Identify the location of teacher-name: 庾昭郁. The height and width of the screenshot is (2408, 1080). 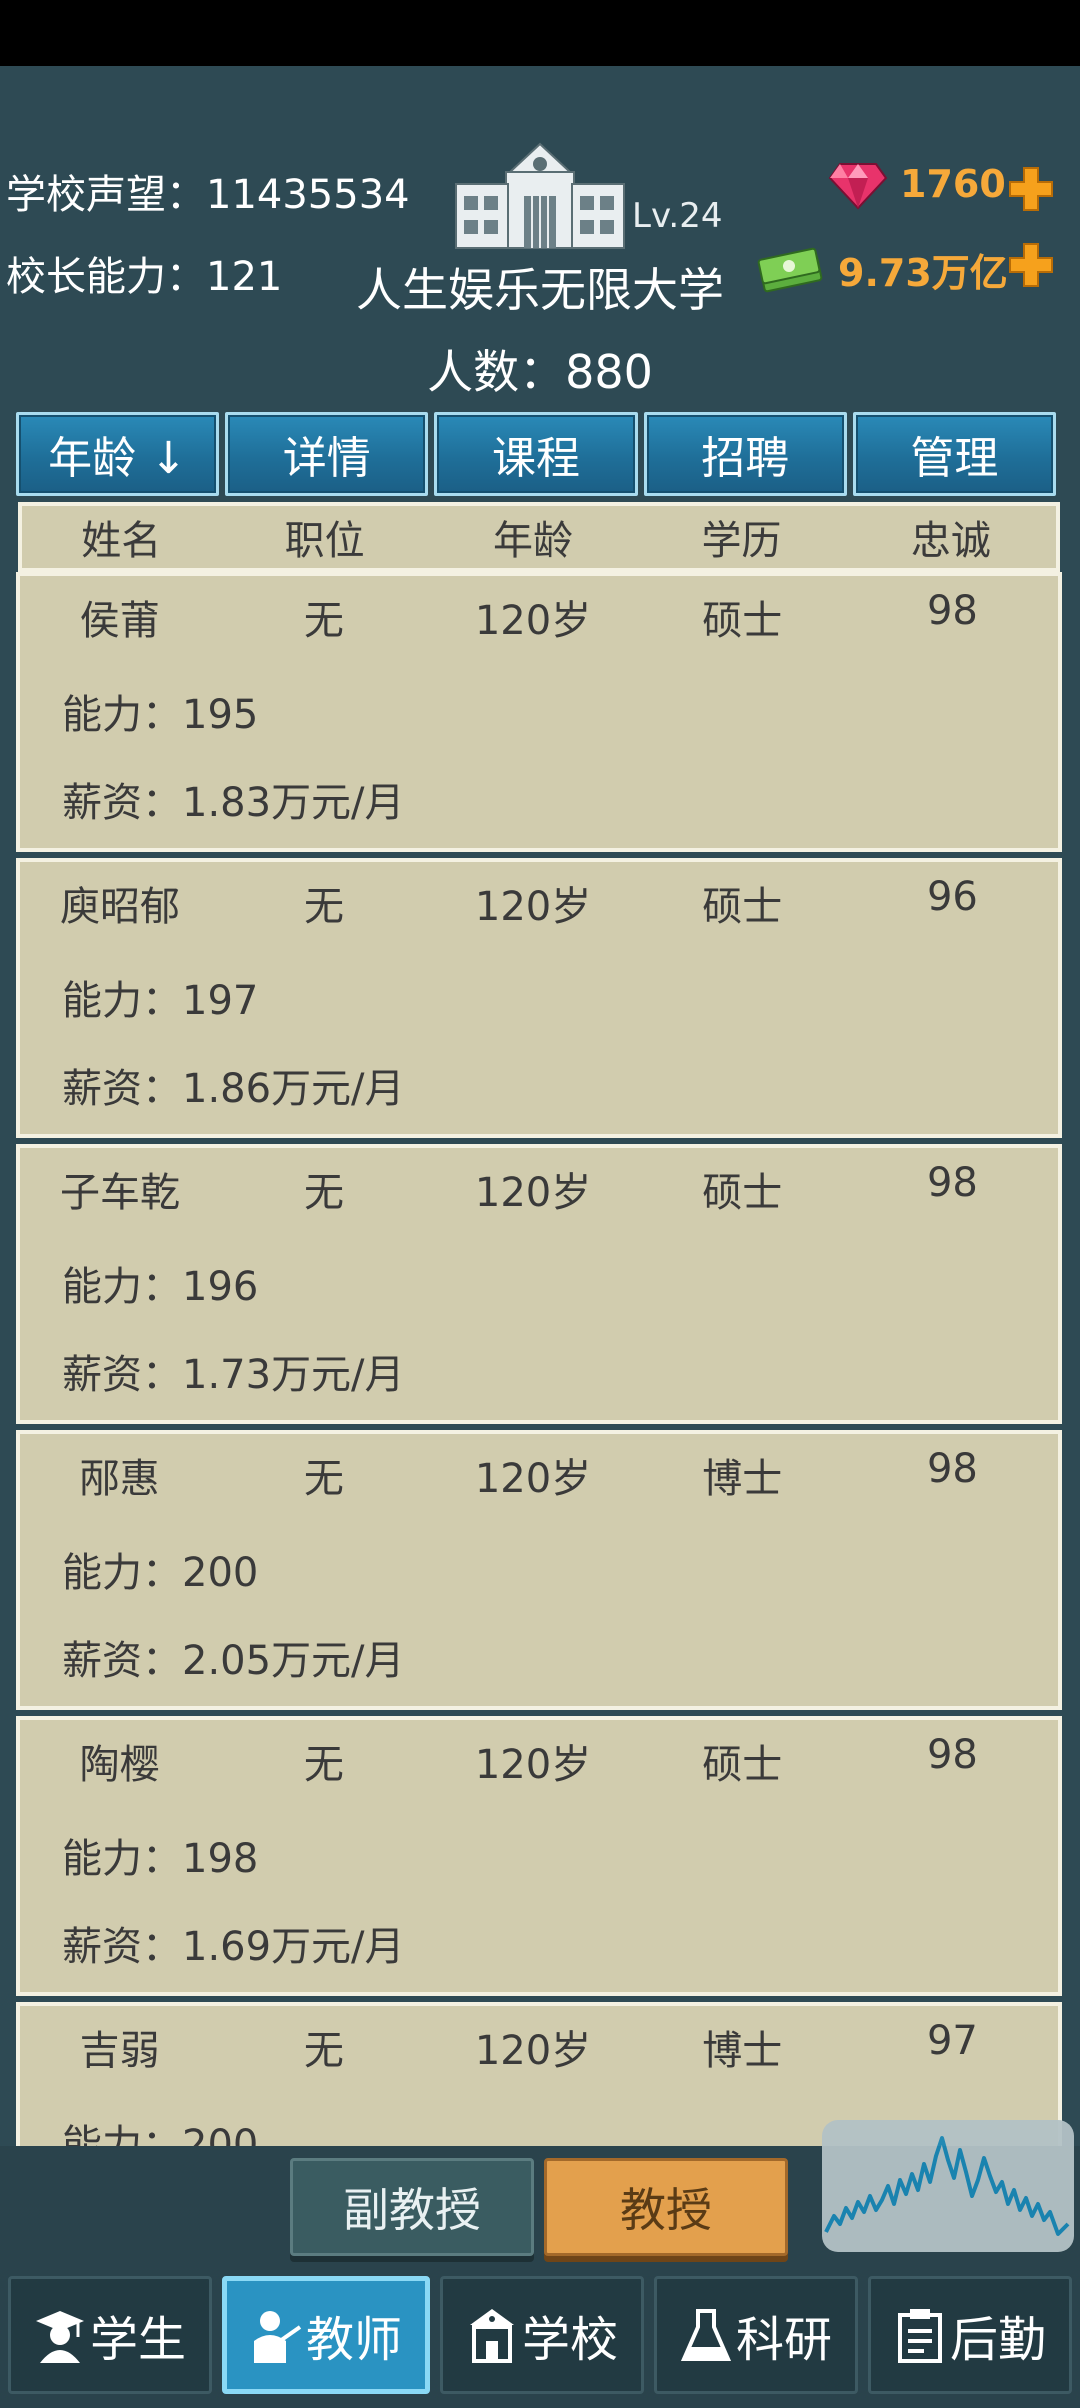
(120, 907).